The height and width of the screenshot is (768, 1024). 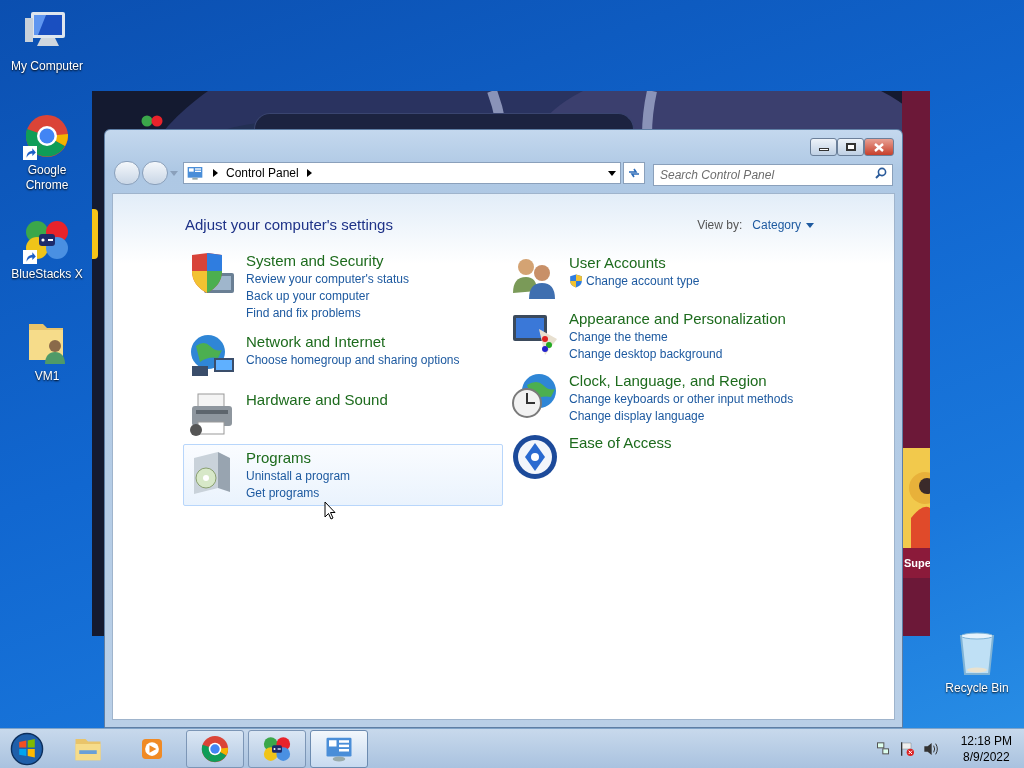 What do you see at coordinates (47, 66) in the screenshot?
I see `desktop-icon-label: My Computer` at bounding box center [47, 66].